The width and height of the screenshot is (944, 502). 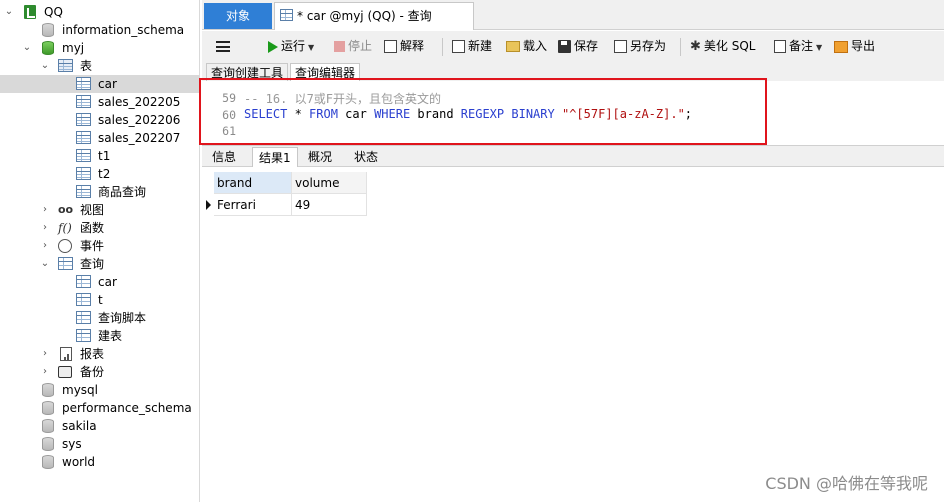 What do you see at coordinates (72, 444) in the screenshot?
I see `tree-db-label: sys` at bounding box center [72, 444].